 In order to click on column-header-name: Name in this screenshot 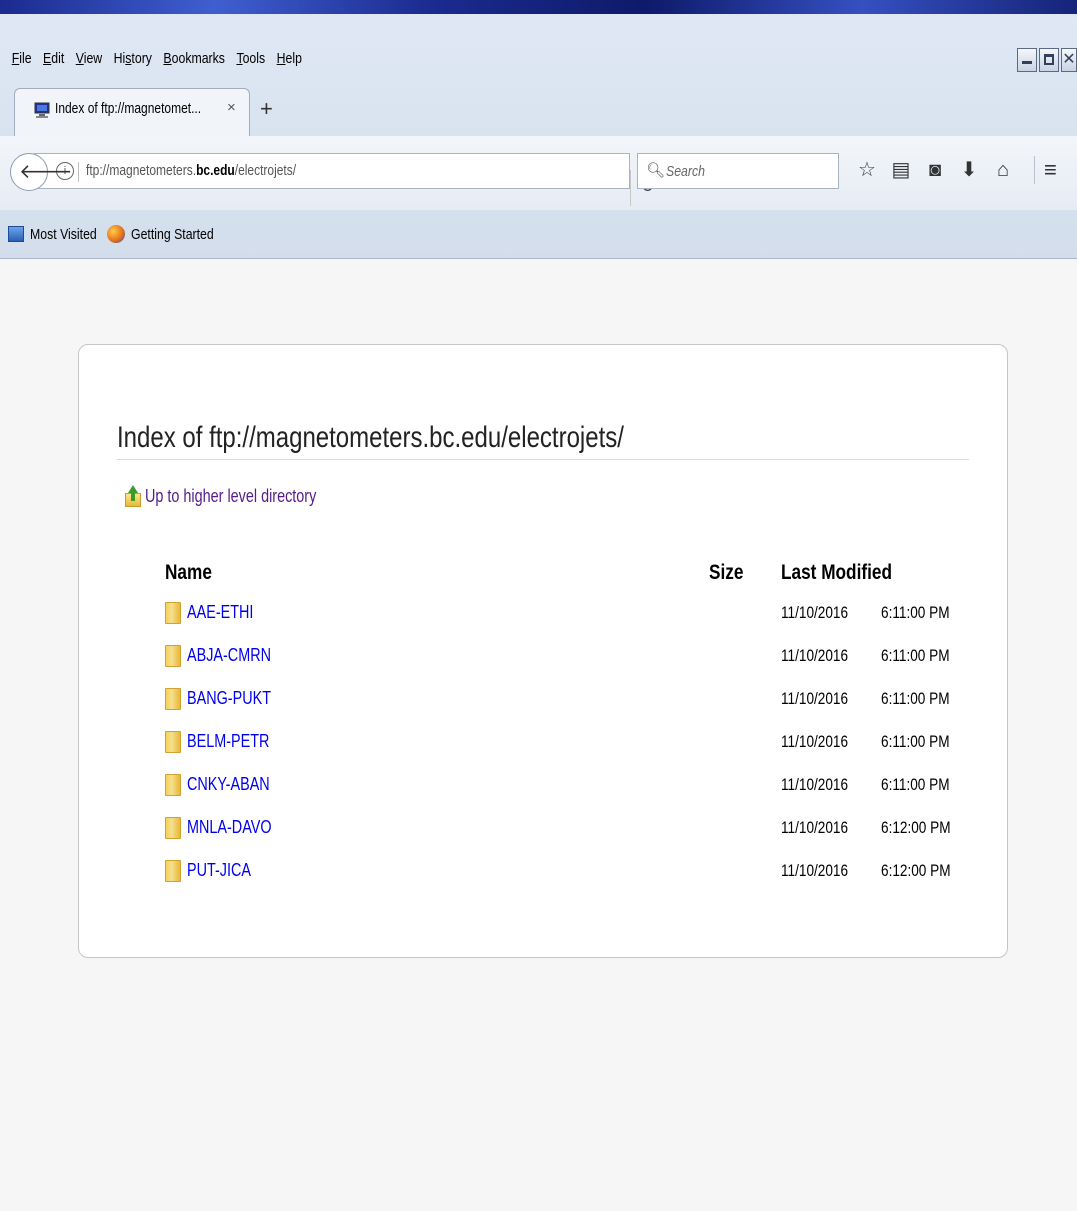, I will do `click(437, 573)`.